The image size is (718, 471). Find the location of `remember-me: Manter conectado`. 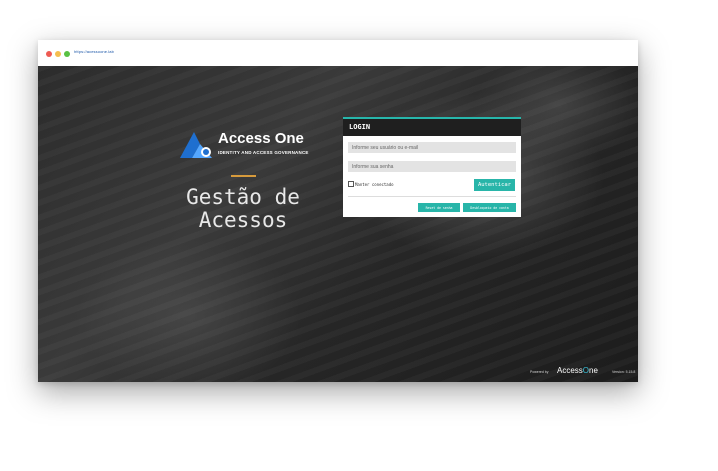

remember-me: Manter conectado is located at coordinates (371, 184).